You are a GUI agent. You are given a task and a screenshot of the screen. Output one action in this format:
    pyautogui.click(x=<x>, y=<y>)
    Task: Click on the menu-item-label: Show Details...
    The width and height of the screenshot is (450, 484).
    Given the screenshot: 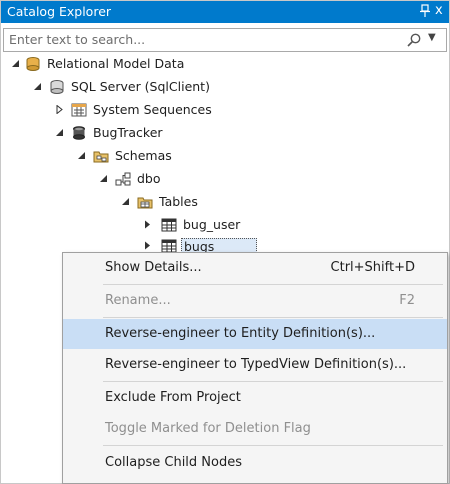 What is the action you would take?
    pyautogui.click(x=153, y=267)
    